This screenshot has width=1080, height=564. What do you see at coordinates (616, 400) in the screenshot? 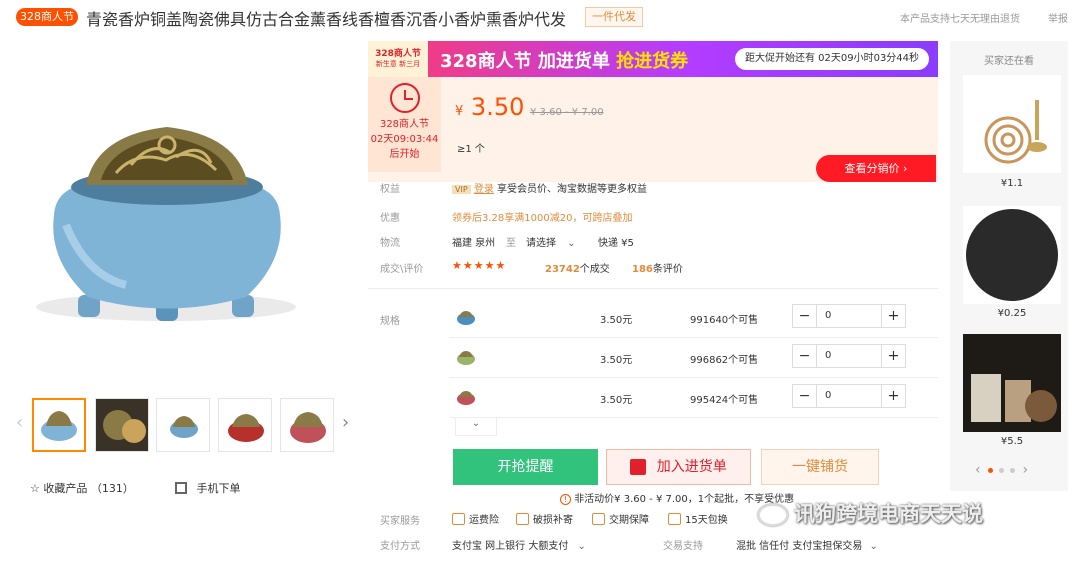
I see `spec-price-3: 3.50元` at bounding box center [616, 400].